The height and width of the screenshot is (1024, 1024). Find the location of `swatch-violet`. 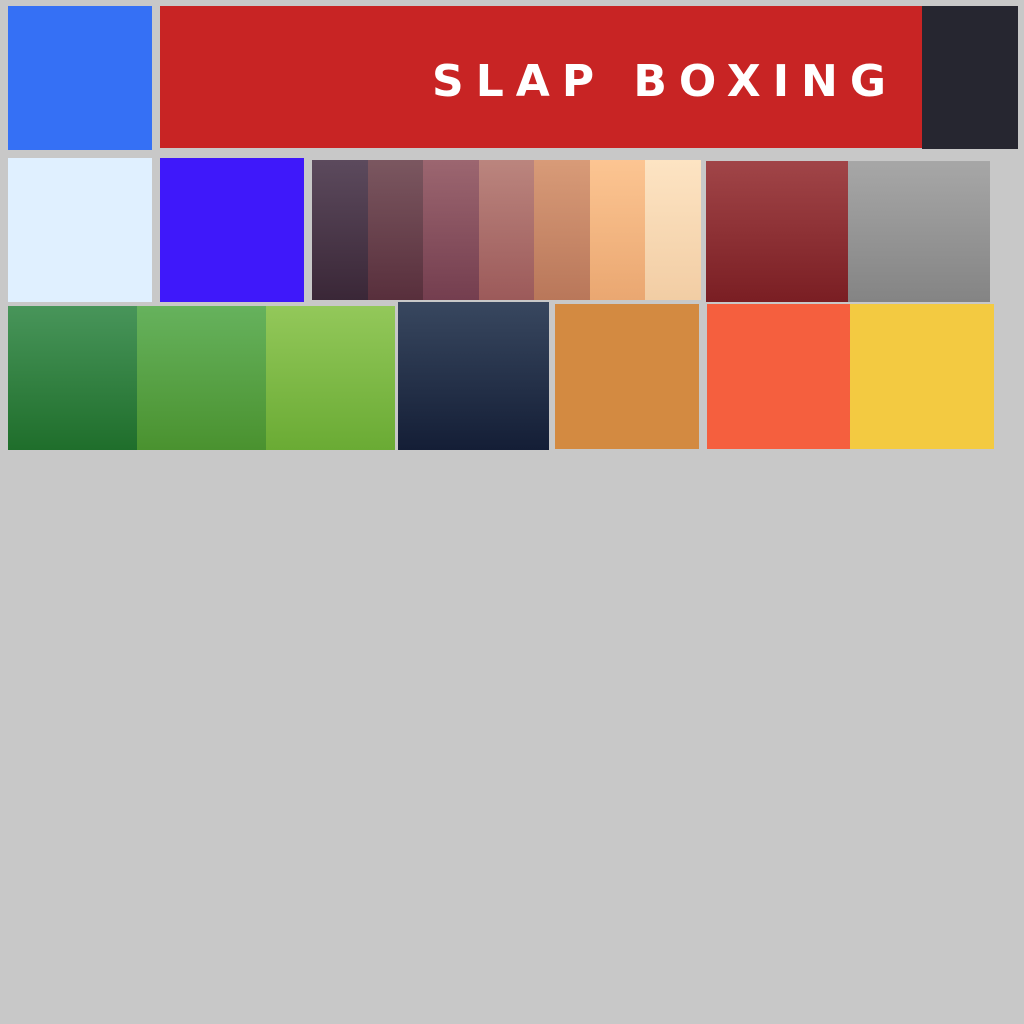

swatch-violet is located at coordinates (232, 230).